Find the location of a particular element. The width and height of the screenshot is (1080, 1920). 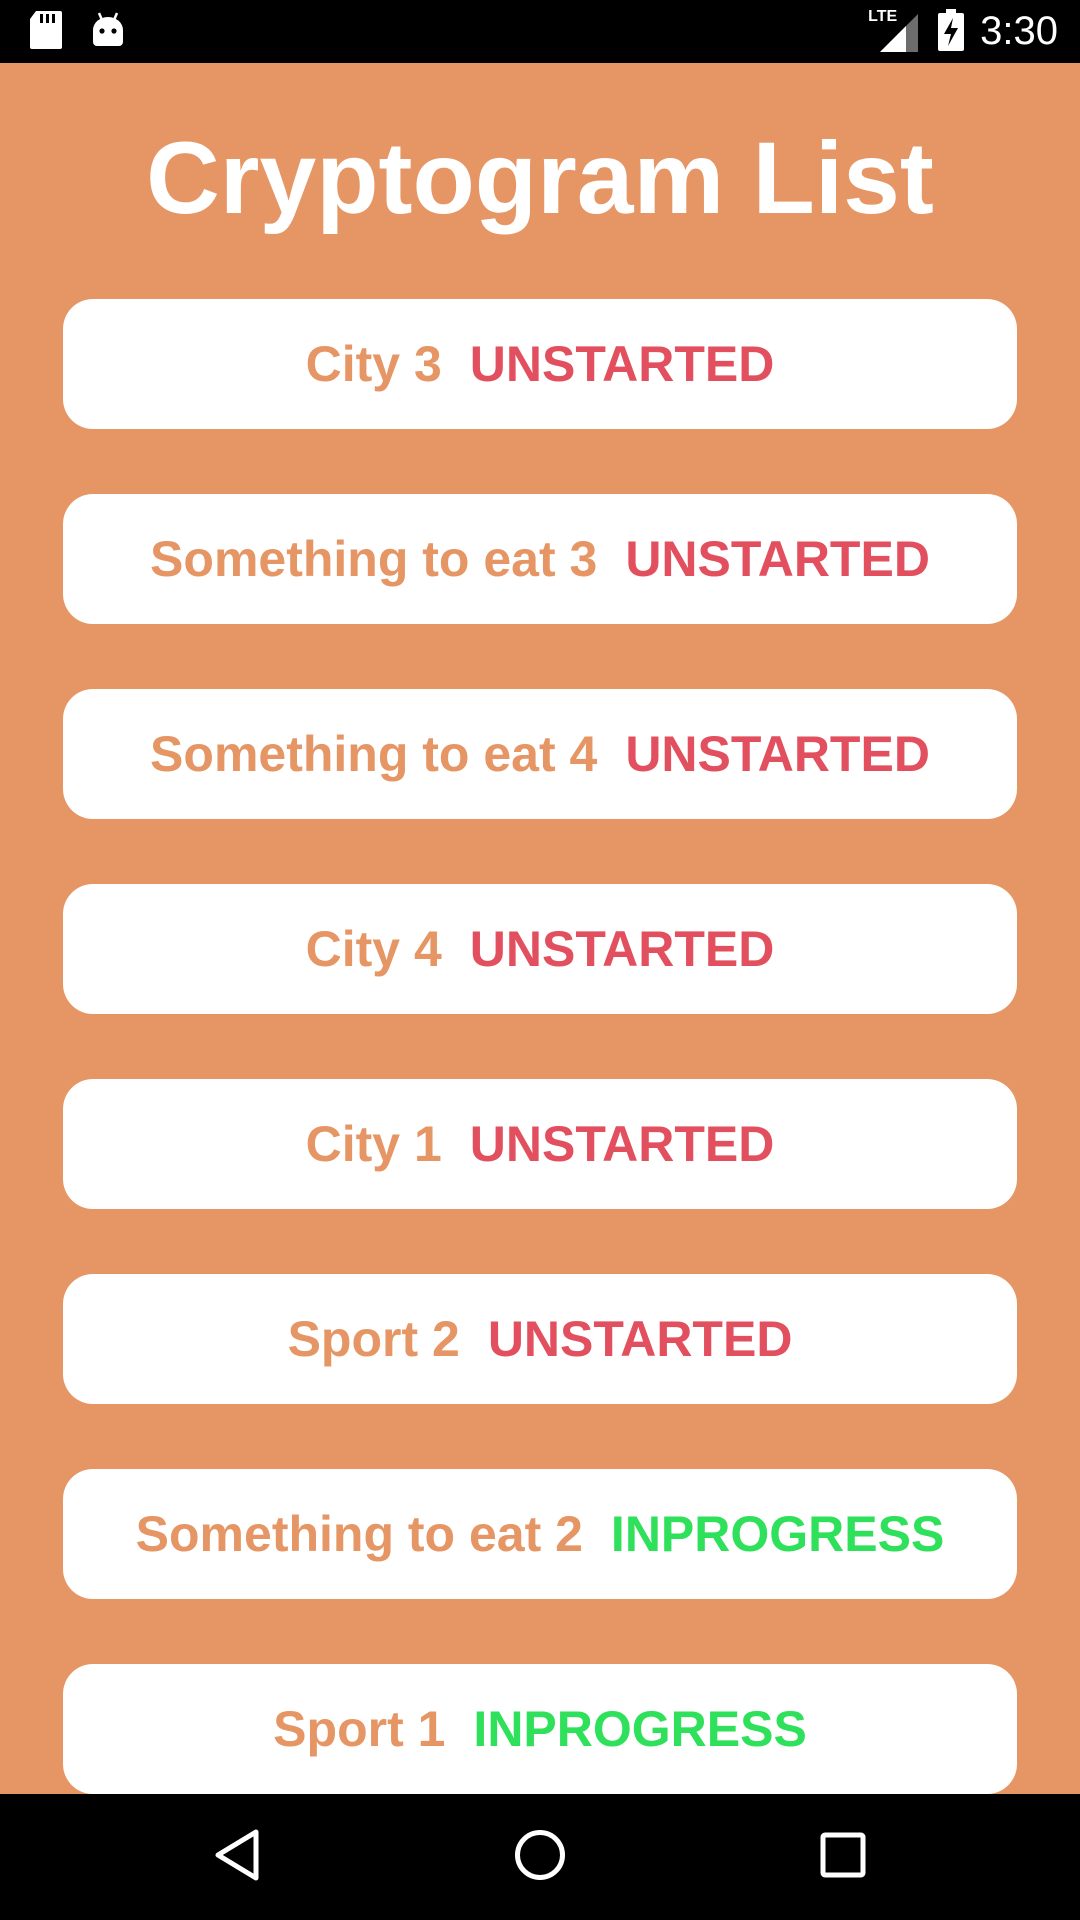

cryptogram-item-city-4: City 4 UNSTARTED is located at coordinates (540, 949).